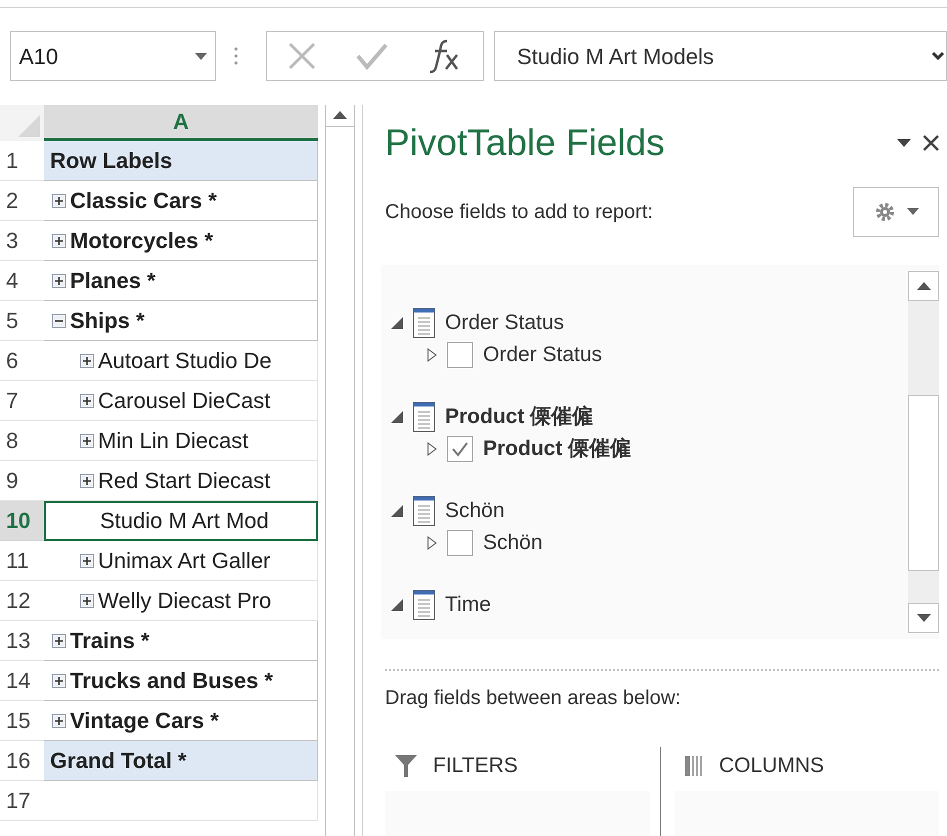  I want to click on more-icon, so click(236, 56).